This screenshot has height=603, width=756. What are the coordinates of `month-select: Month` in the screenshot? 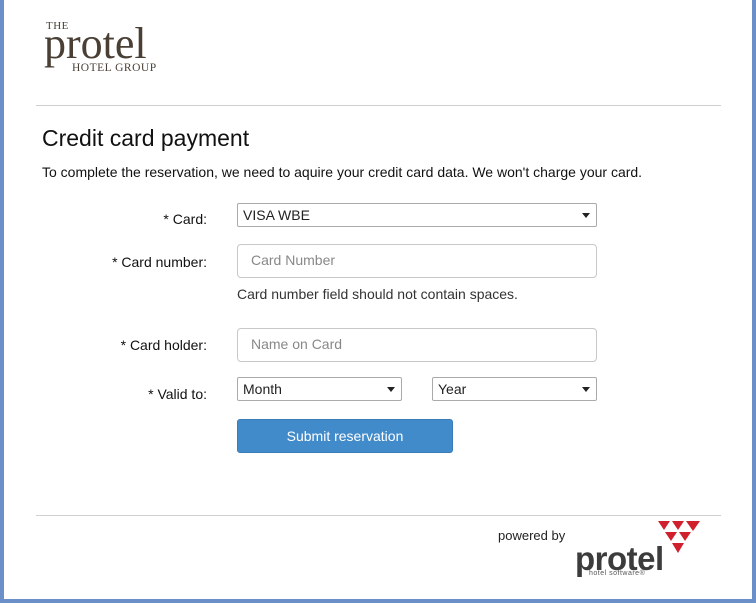 It's located at (319, 389).